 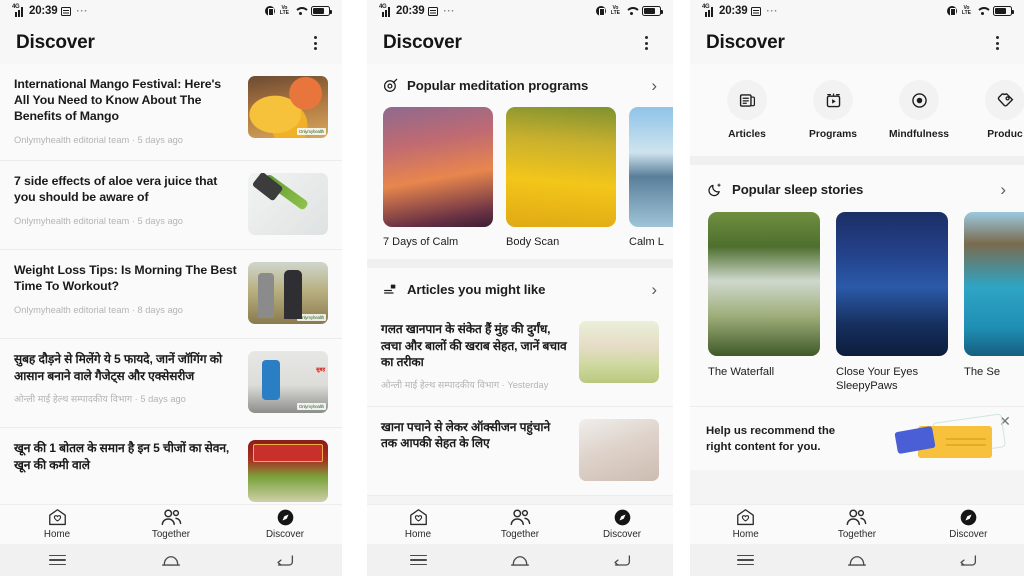 What do you see at coordinates (390, 289) in the screenshot?
I see `articles-list-icon` at bounding box center [390, 289].